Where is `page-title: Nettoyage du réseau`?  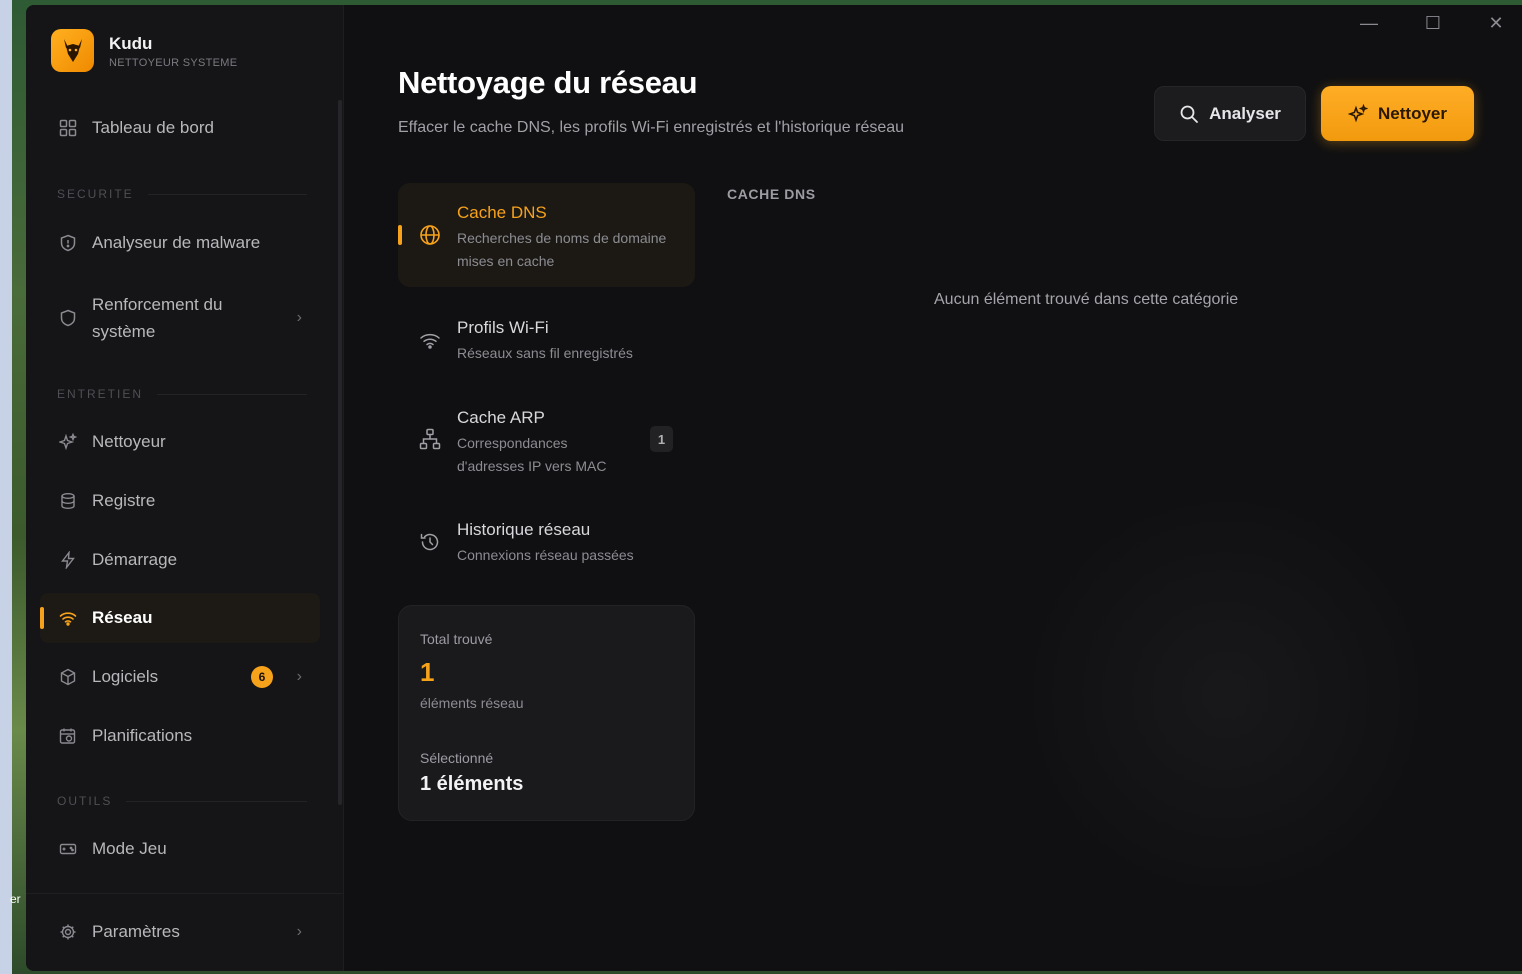 page-title: Nettoyage du réseau is located at coordinates (548, 82).